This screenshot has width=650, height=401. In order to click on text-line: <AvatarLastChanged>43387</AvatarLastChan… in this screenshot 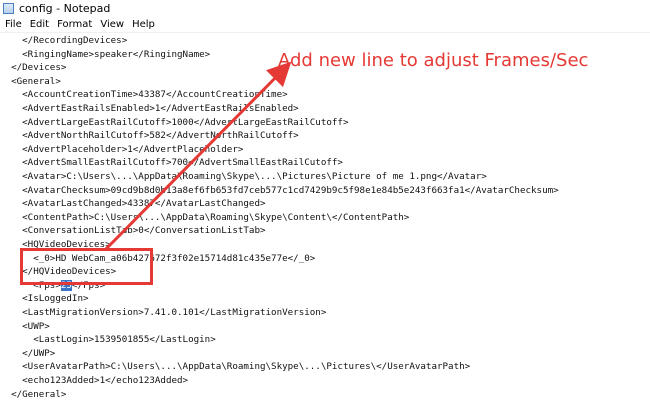, I will do `click(133, 204)`.